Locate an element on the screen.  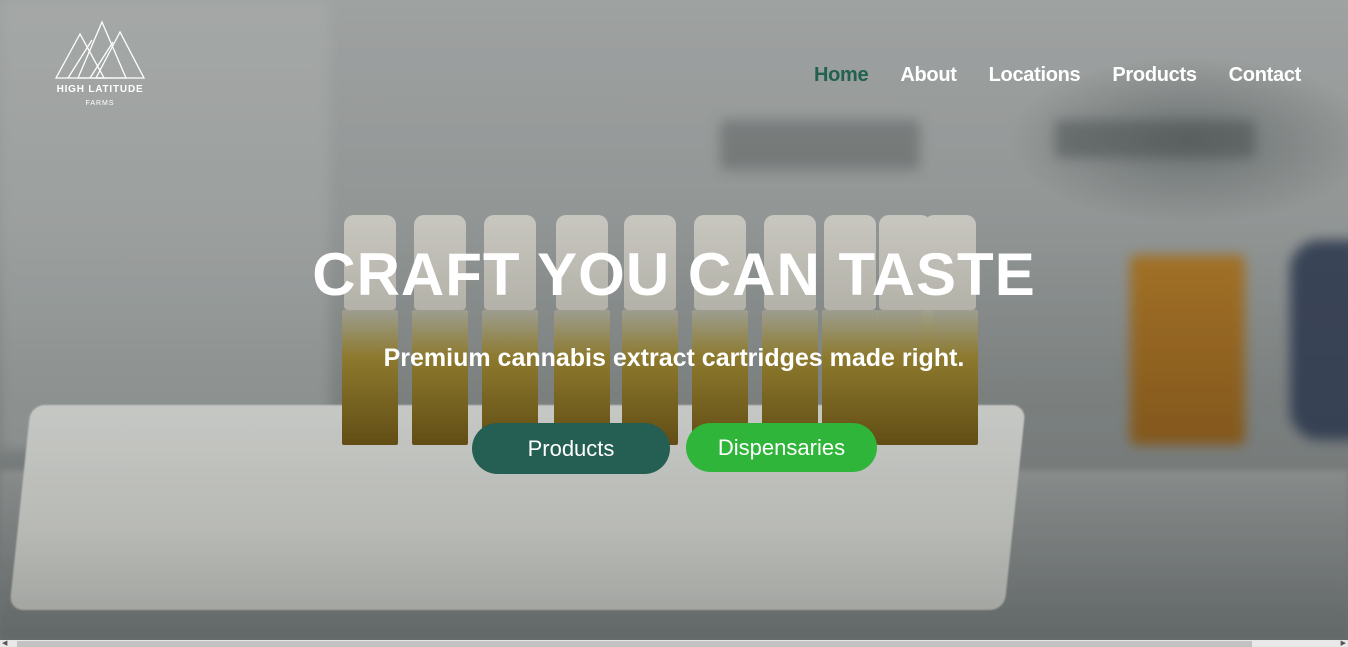
brand-name: HIGH LATITUDE is located at coordinates (100, 89).